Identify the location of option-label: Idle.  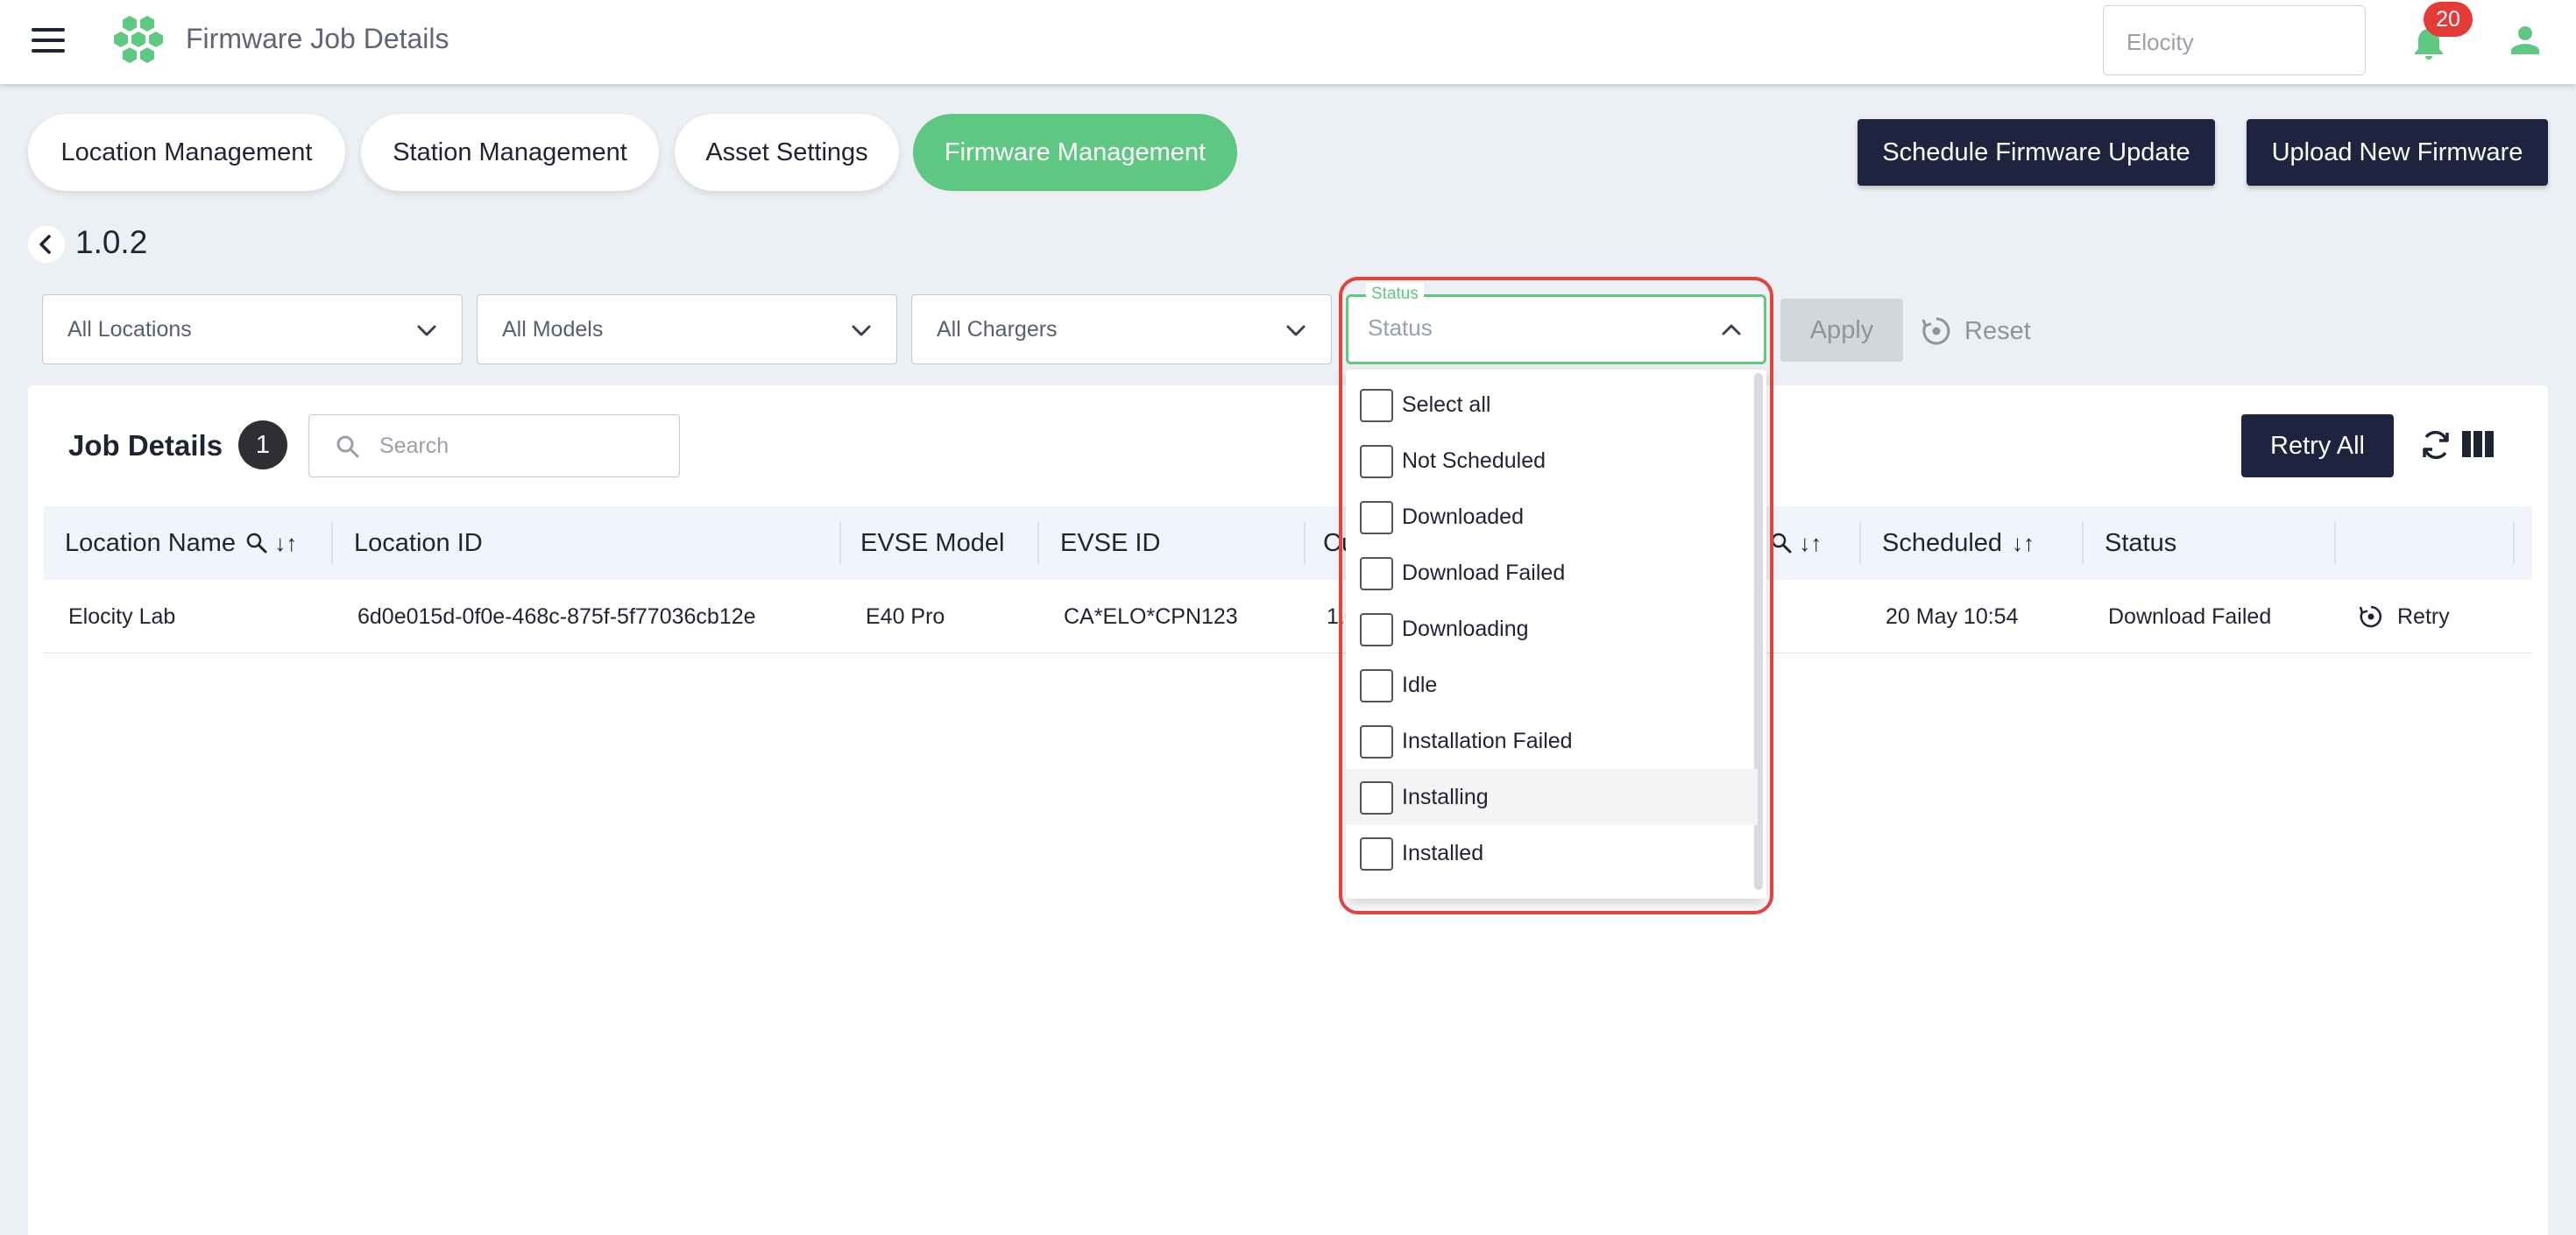
(1420, 685).